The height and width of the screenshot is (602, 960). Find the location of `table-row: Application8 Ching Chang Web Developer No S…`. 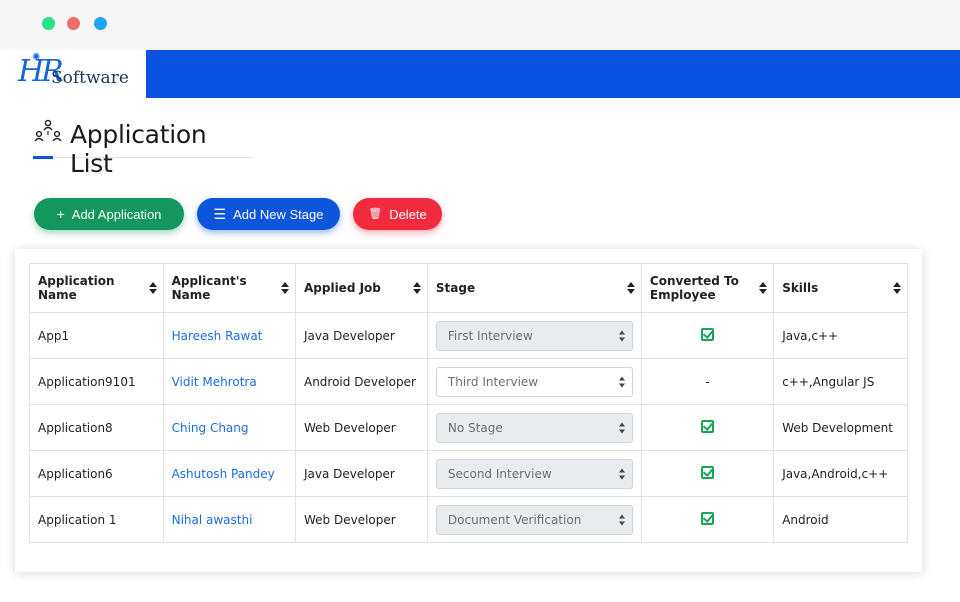

table-row: Application8 Ching Chang Web Developer No S… is located at coordinates (468, 427).